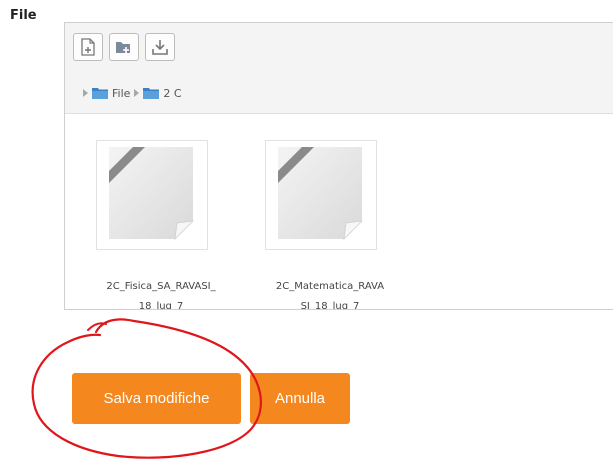 This screenshot has width=613, height=463. Describe the element at coordinates (156, 398) in the screenshot. I see `save-changes-button: Salva modifiche` at that location.